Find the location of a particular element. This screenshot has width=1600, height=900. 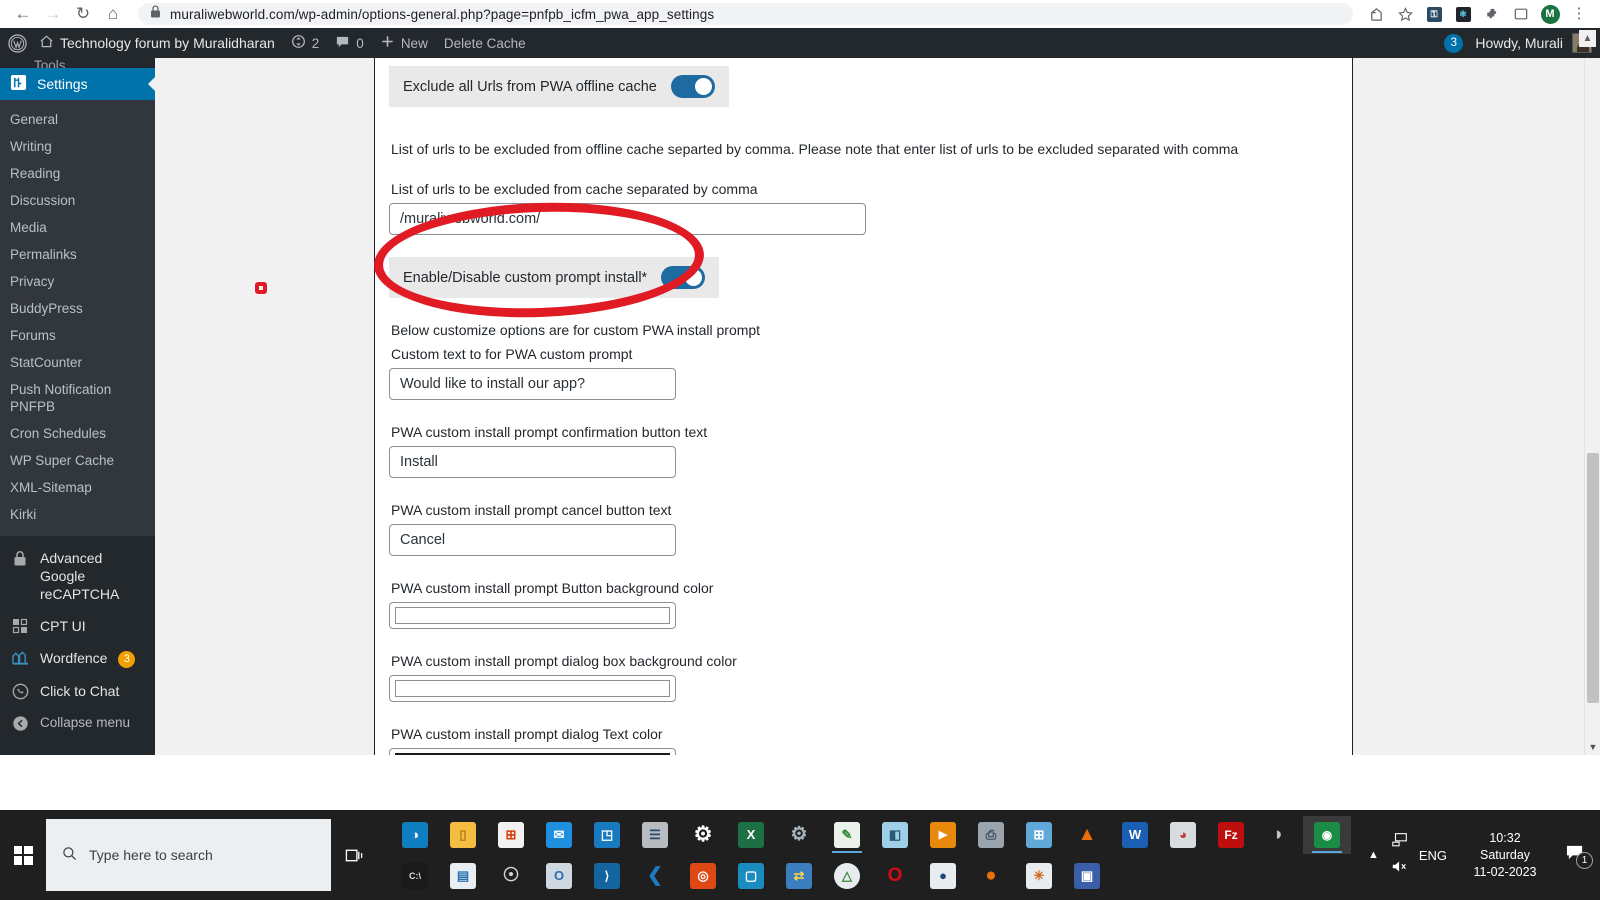

puzzle-extension-icon is located at coordinates (1492, 14).